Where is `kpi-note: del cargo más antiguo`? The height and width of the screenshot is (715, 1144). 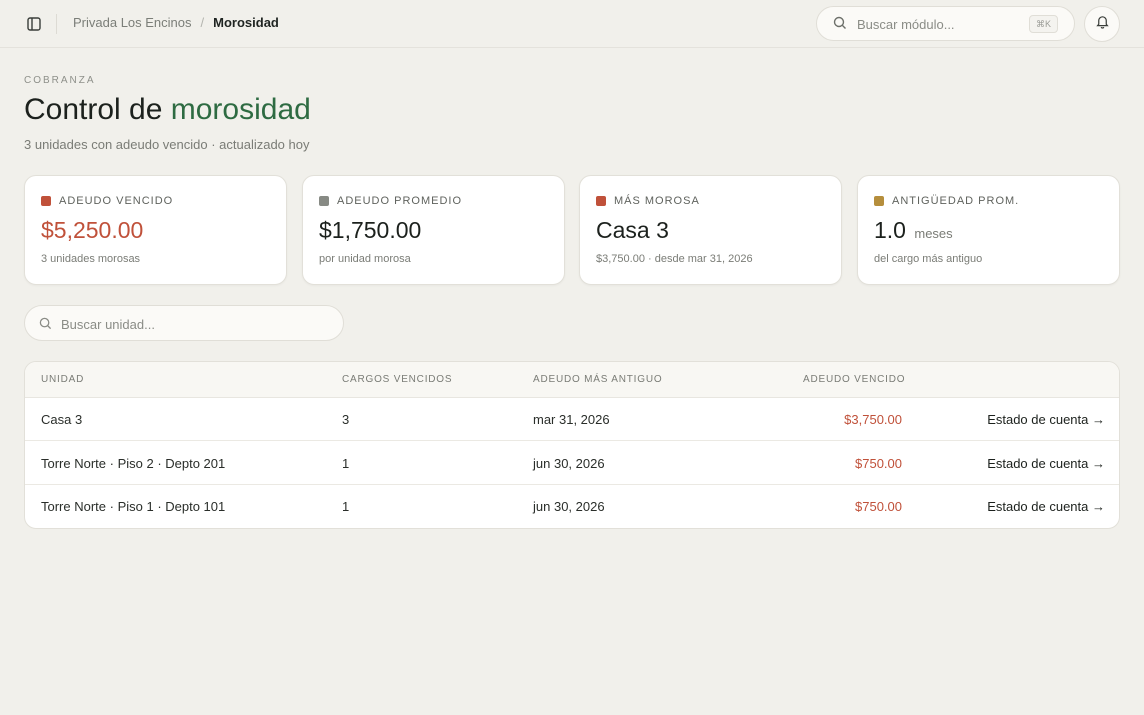 kpi-note: del cargo más antiguo is located at coordinates (928, 259).